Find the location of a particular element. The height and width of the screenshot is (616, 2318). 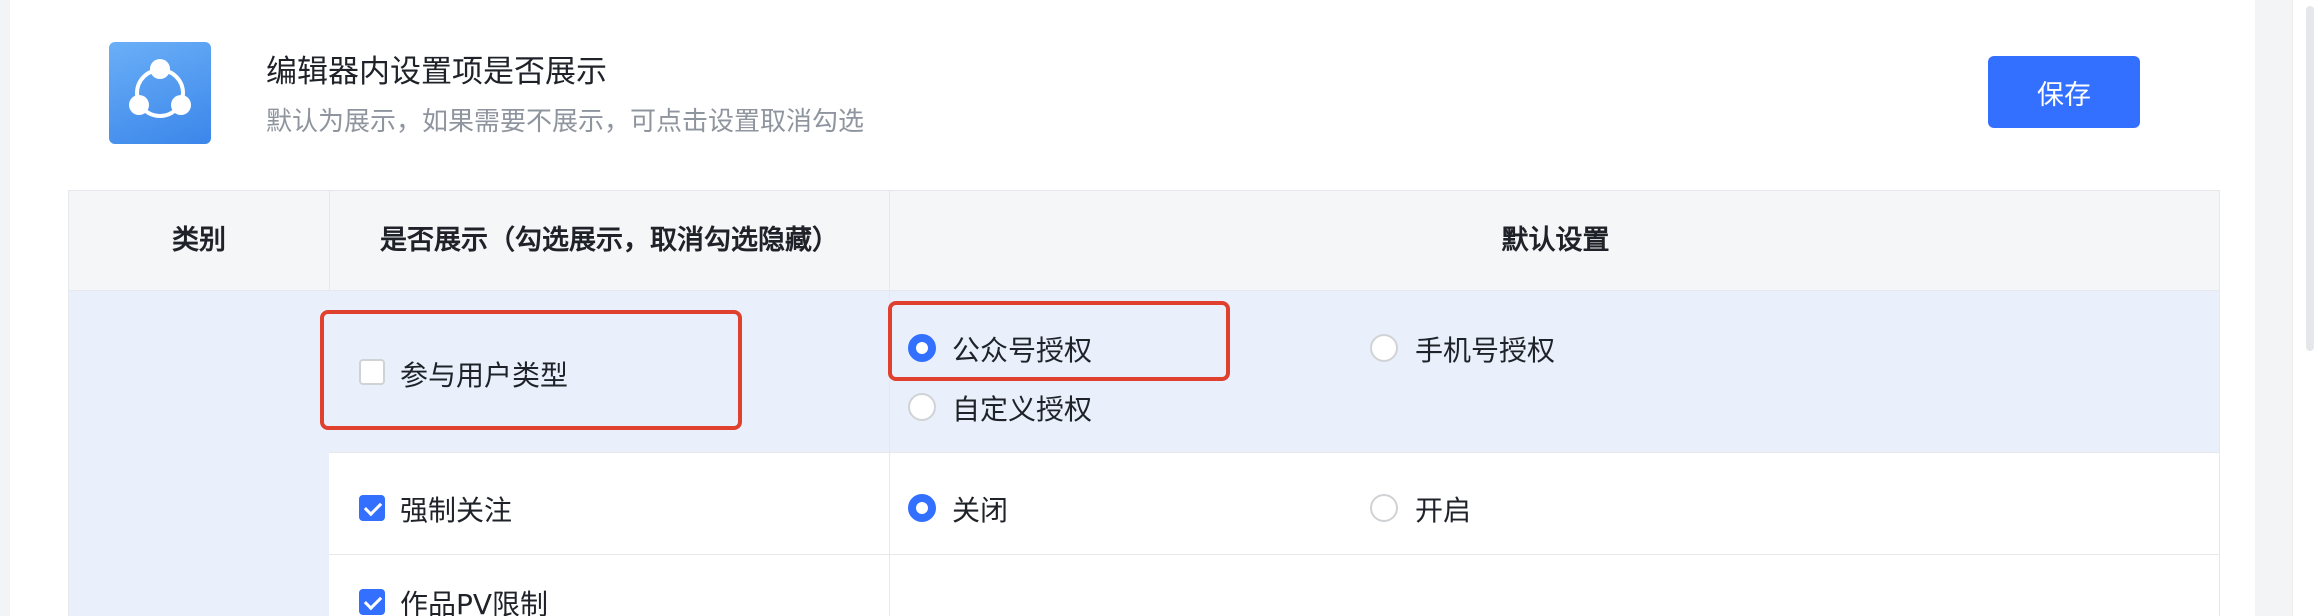

radio-phone-auth is located at coordinates (1384, 348).